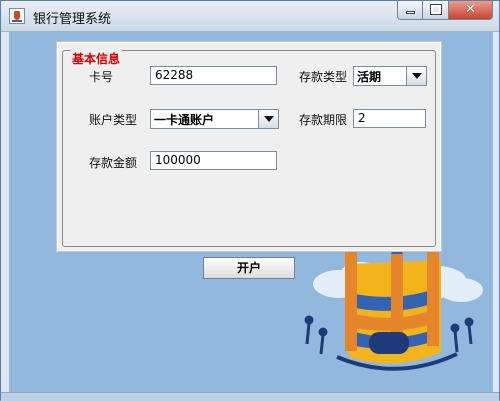 This screenshot has width=500, height=401. I want to click on maximize-button, so click(436, 10).